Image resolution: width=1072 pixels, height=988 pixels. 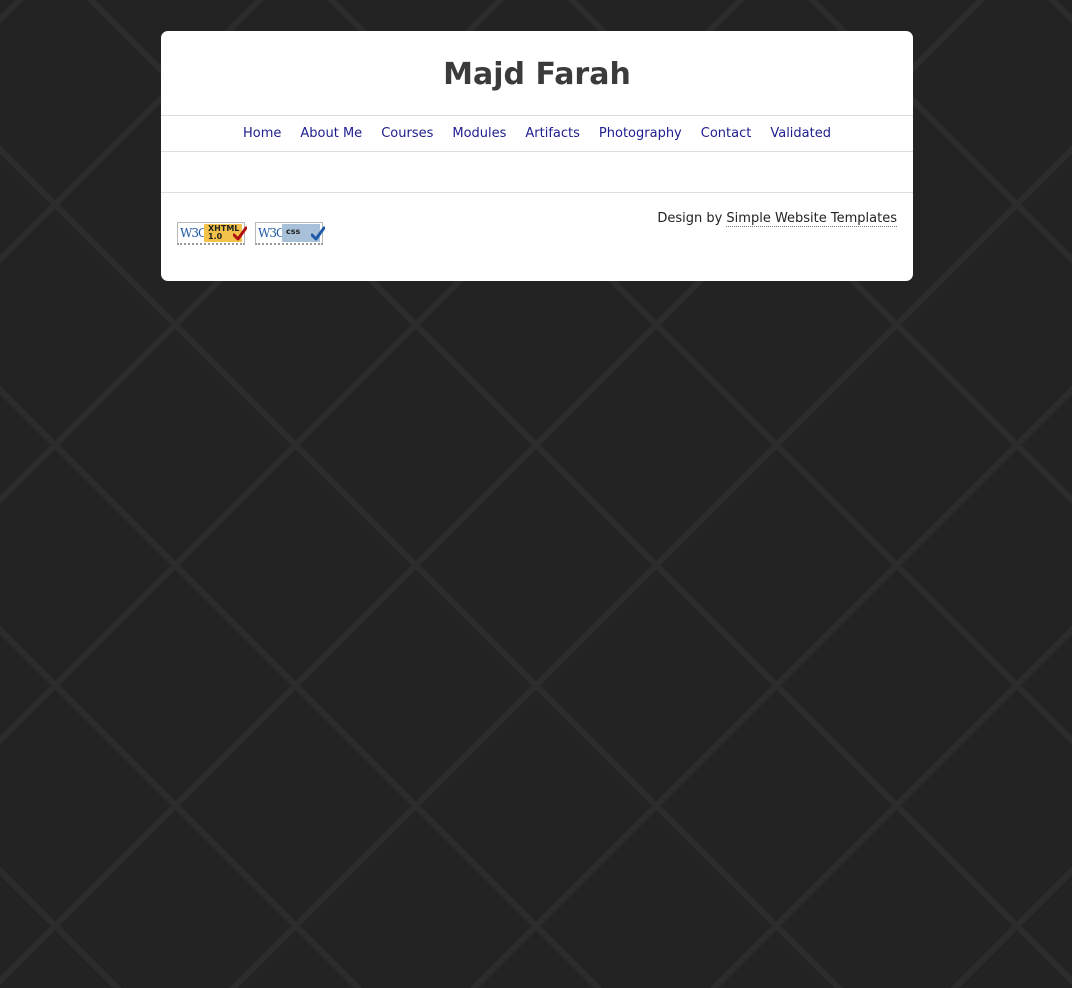 I want to click on w3c-css-badge: W3C css, so click(x=290, y=233).